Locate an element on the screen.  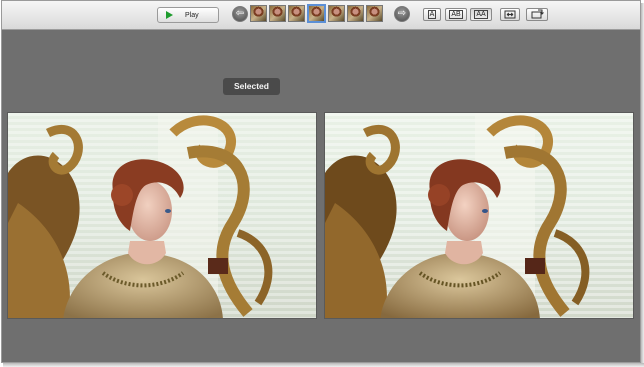
view-mode-side-by-side-button: AA is located at coordinates (481, 14).